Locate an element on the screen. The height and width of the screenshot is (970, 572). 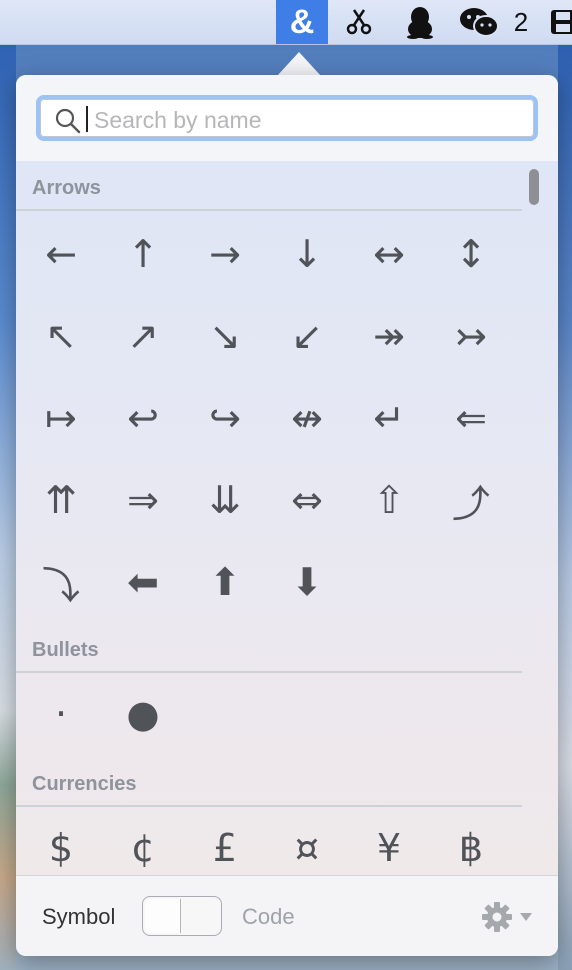
symbol-cell: ⇐ is located at coordinates (471, 418).